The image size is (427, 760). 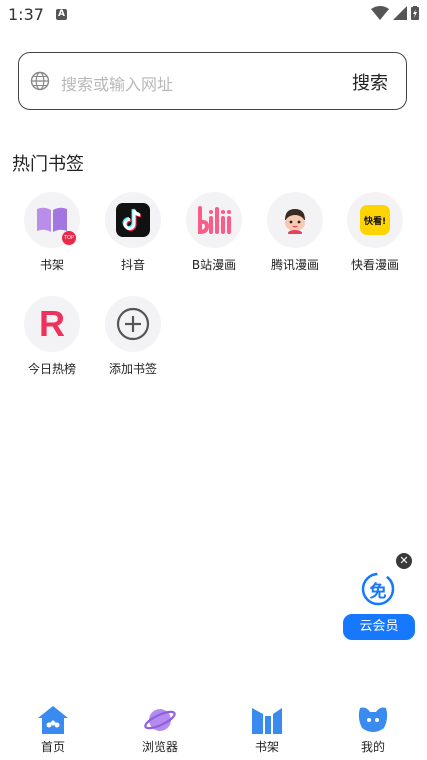 I want to click on home-icon, so click(x=53, y=720).